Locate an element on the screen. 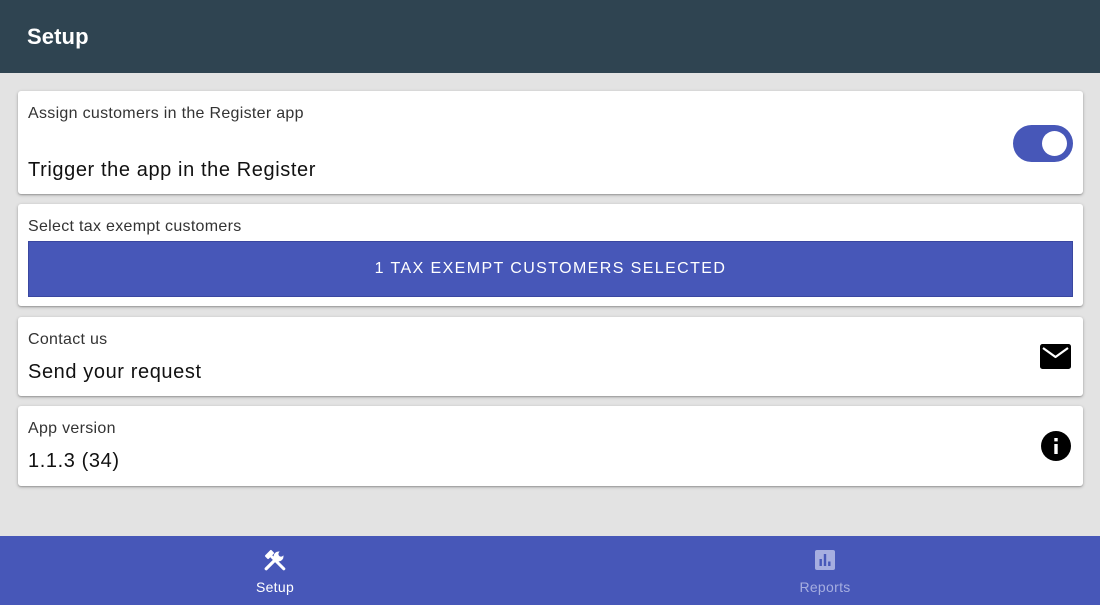  bottom-navigation: Setup Reports is located at coordinates (550, 570).